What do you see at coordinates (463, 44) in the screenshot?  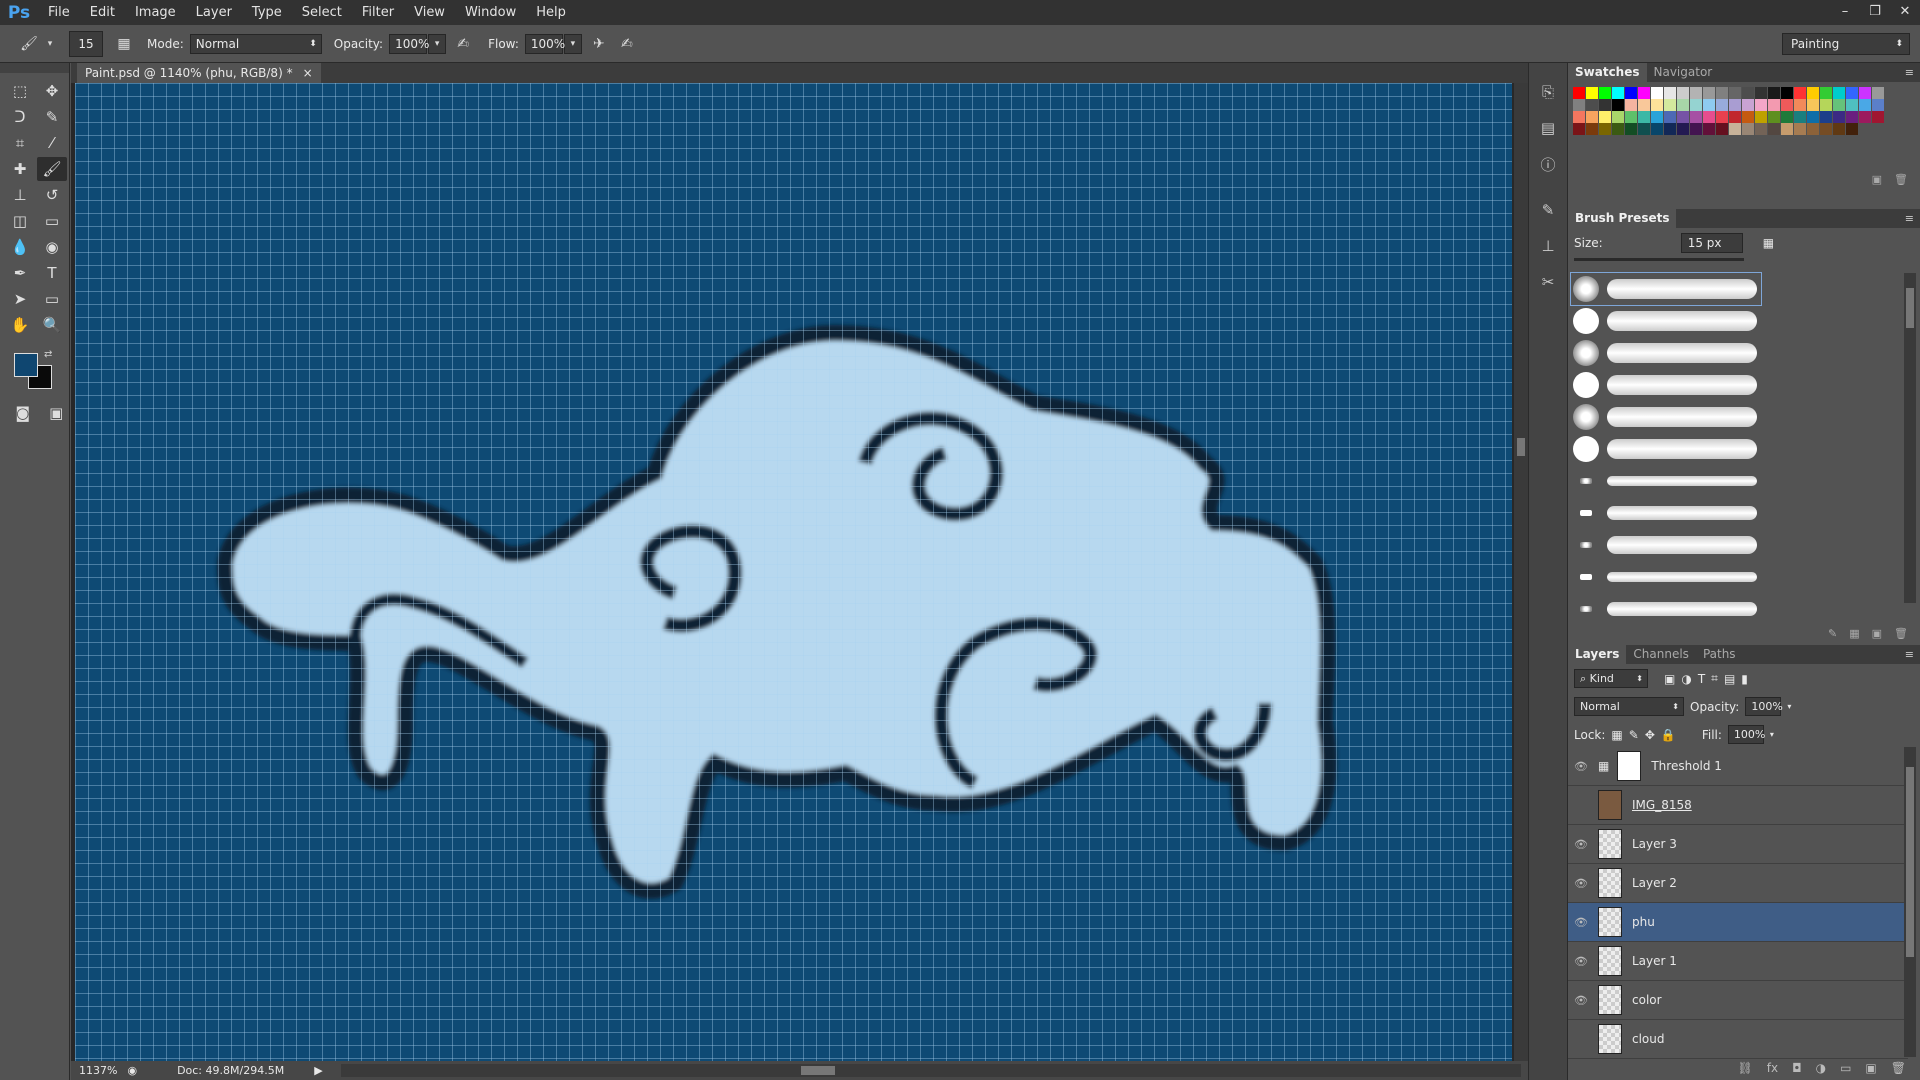 I see `pressure-opacity-icon: ✍` at bounding box center [463, 44].